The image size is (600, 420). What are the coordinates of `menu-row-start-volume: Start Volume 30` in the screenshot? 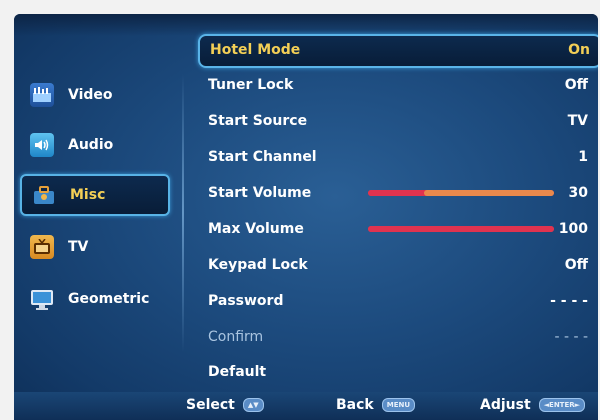 It's located at (398, 194).